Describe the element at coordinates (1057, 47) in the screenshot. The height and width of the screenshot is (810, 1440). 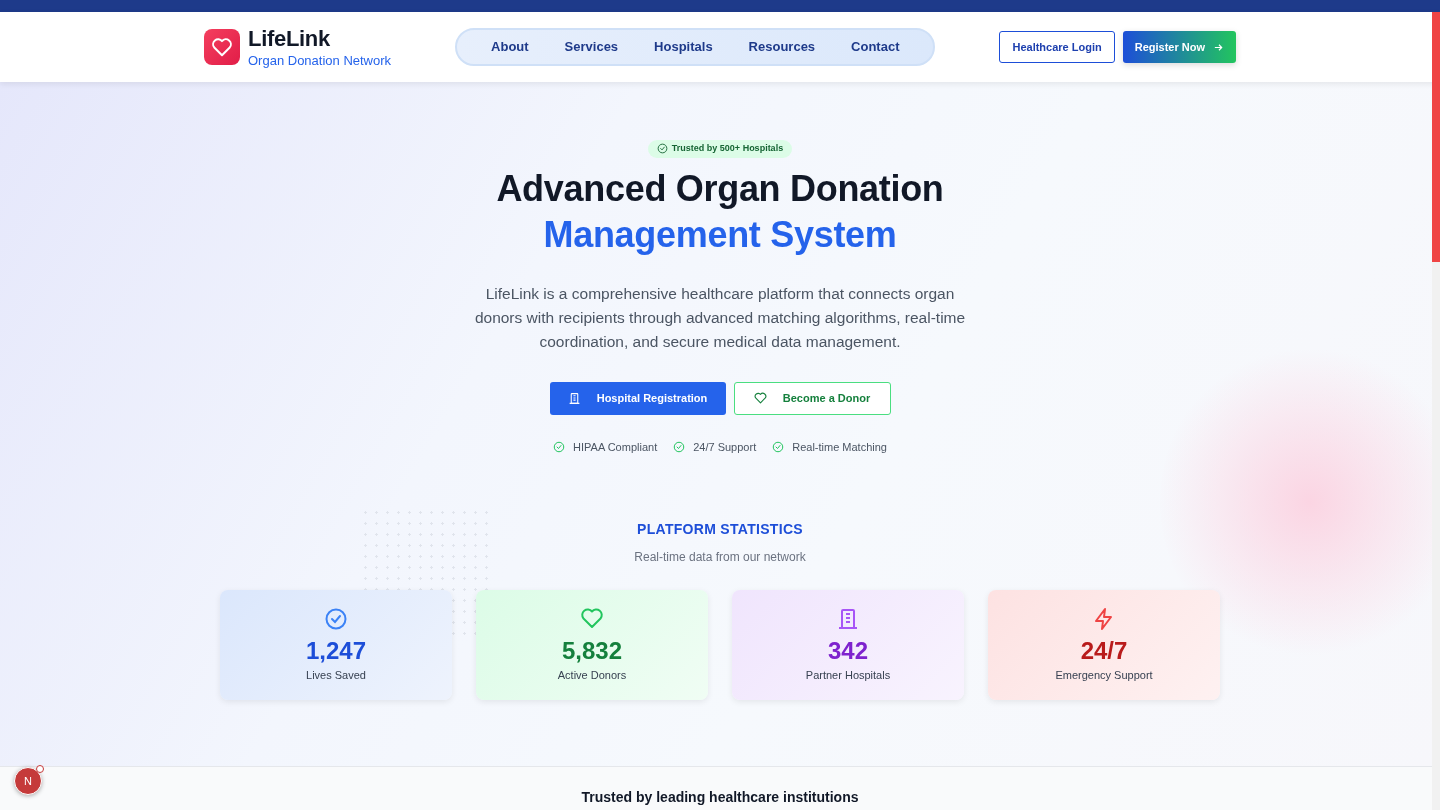
I see `login-button: Healthcare Login` at that location.